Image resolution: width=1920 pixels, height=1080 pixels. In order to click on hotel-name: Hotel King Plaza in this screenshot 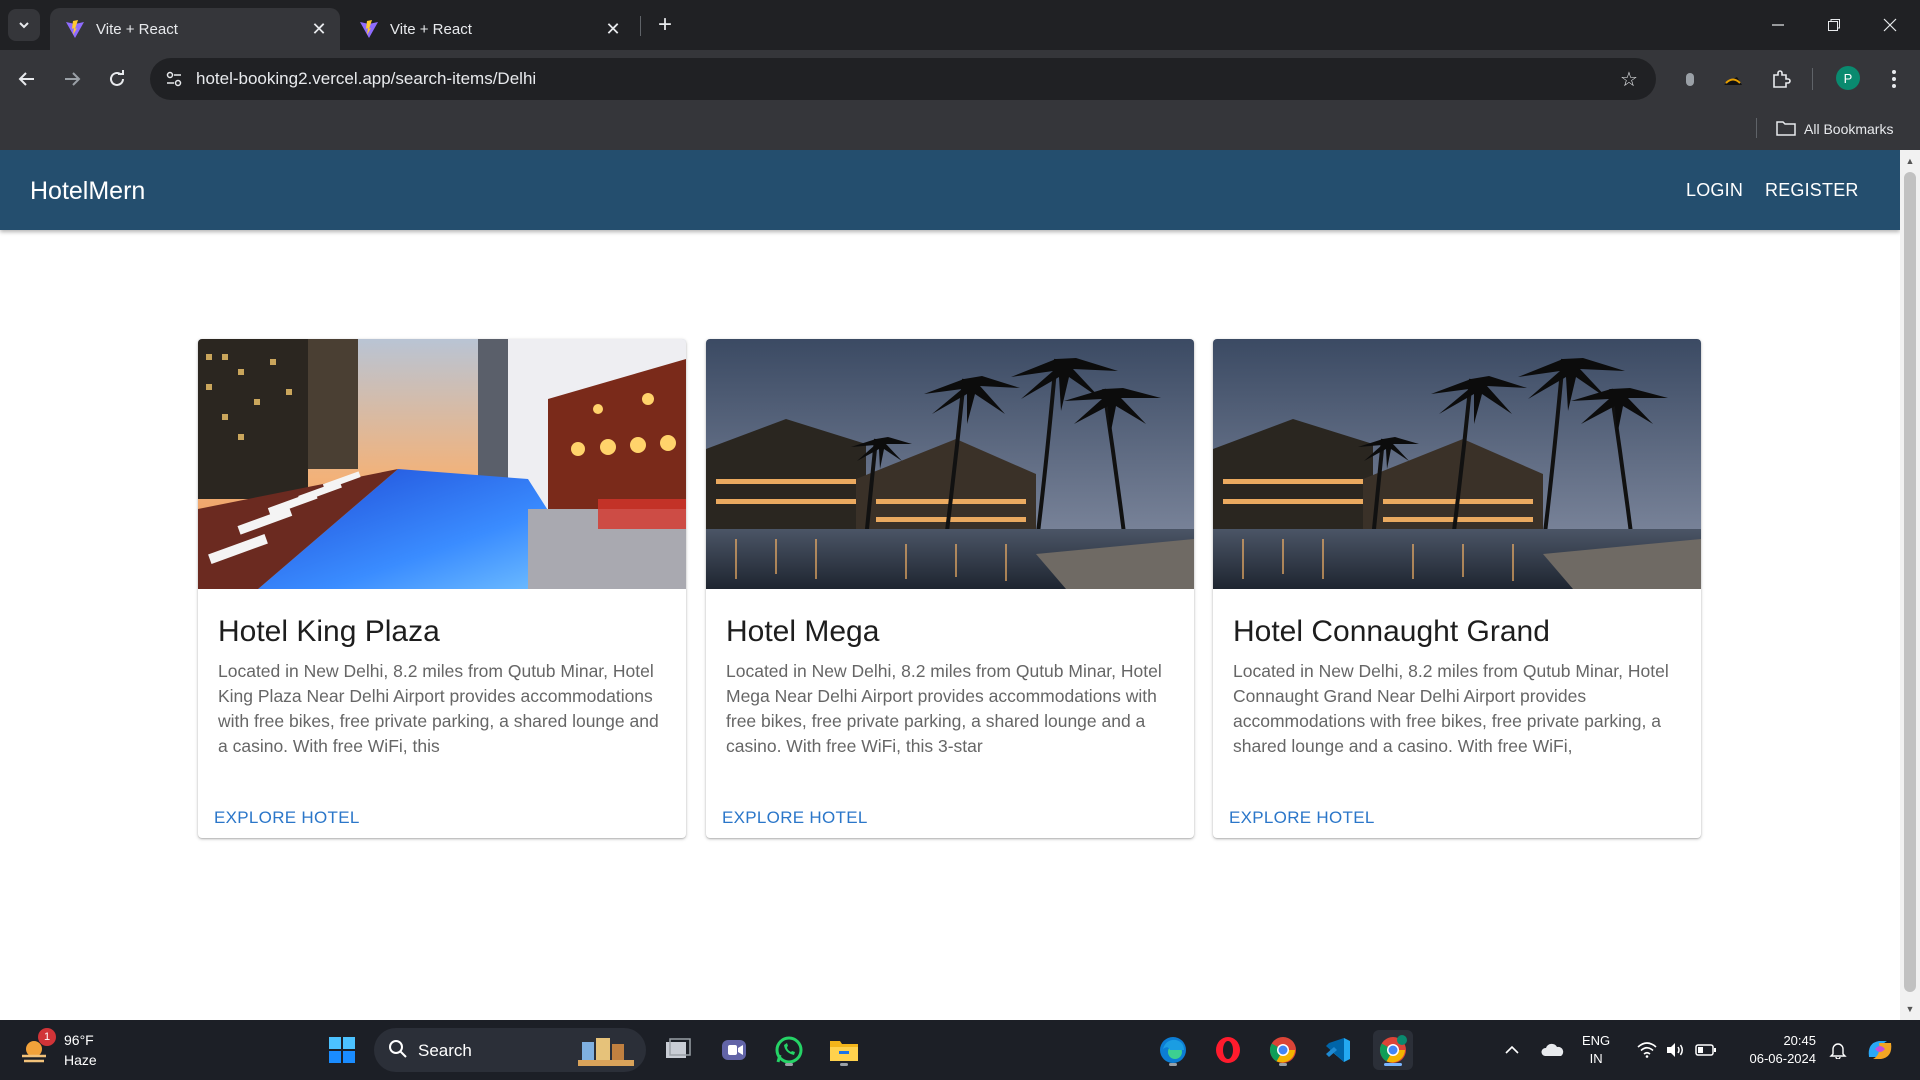, I will do `click(329, 631)`.